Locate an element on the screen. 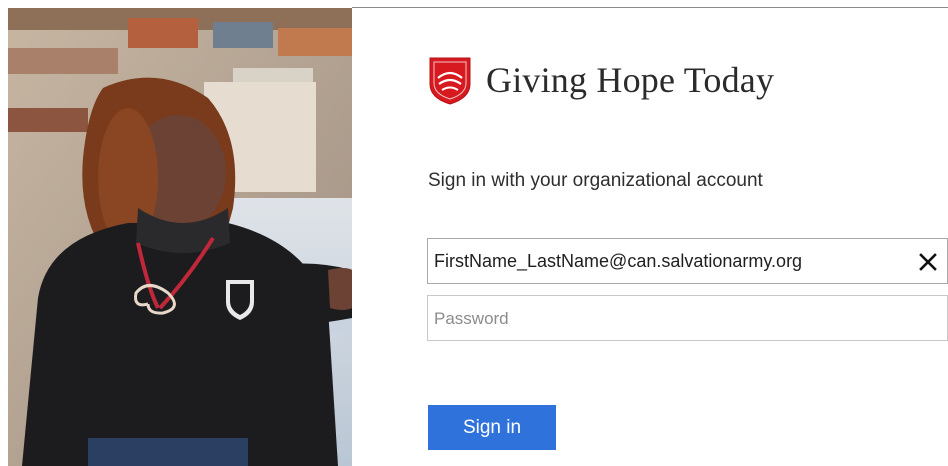  email-field-container is located at coordinates (687, 261).